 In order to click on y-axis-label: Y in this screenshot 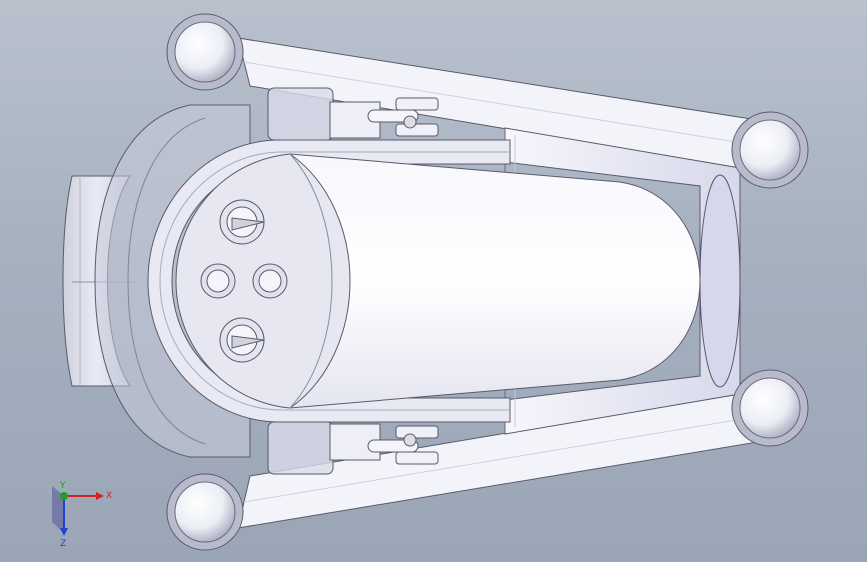, I will do `click(62, 486)`.